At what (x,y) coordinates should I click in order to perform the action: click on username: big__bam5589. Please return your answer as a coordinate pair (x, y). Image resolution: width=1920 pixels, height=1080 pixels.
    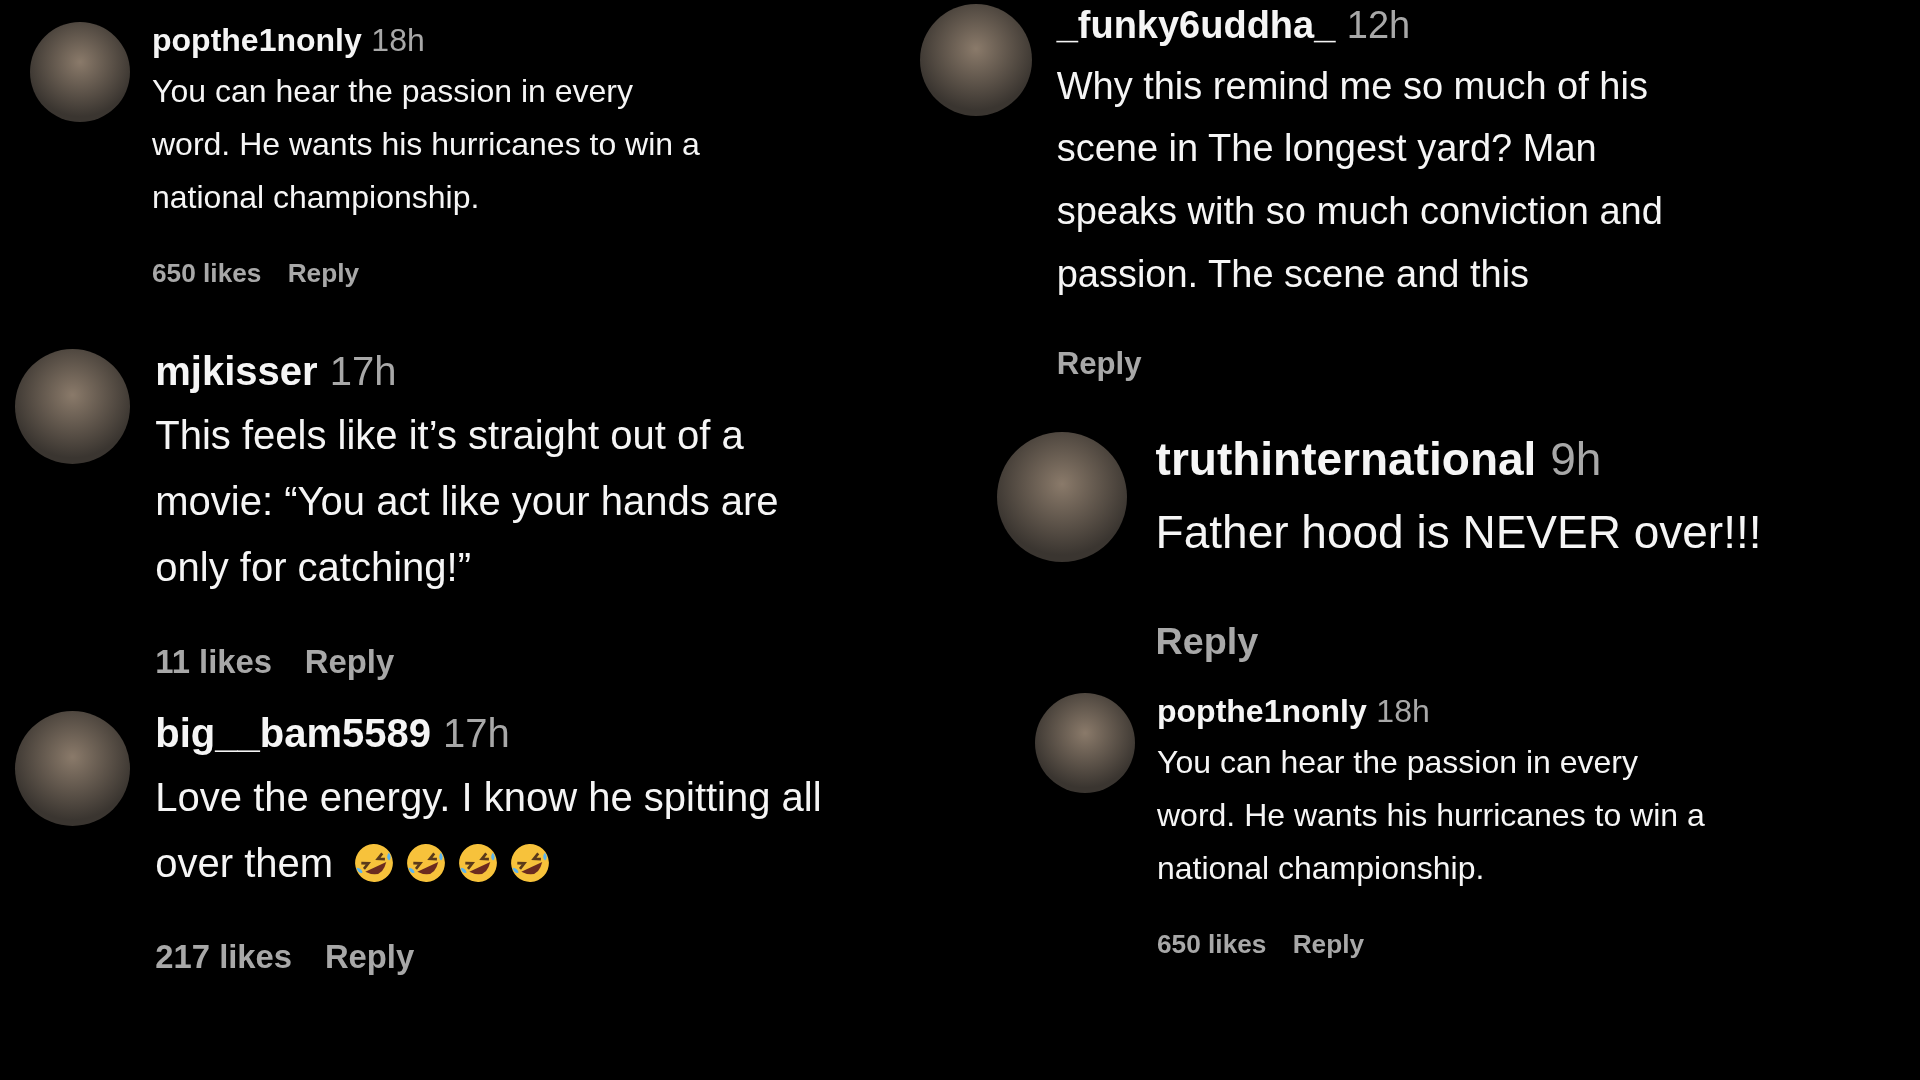
    Looking at the image, I should click on (293, 733).